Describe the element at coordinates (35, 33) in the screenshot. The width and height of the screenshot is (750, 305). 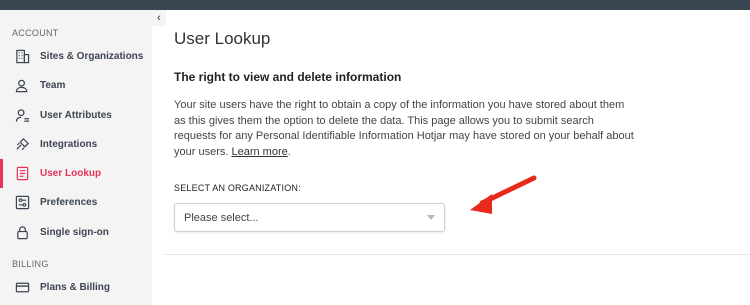
I see `sidebar-section-account: ACCOUNT` at that location.